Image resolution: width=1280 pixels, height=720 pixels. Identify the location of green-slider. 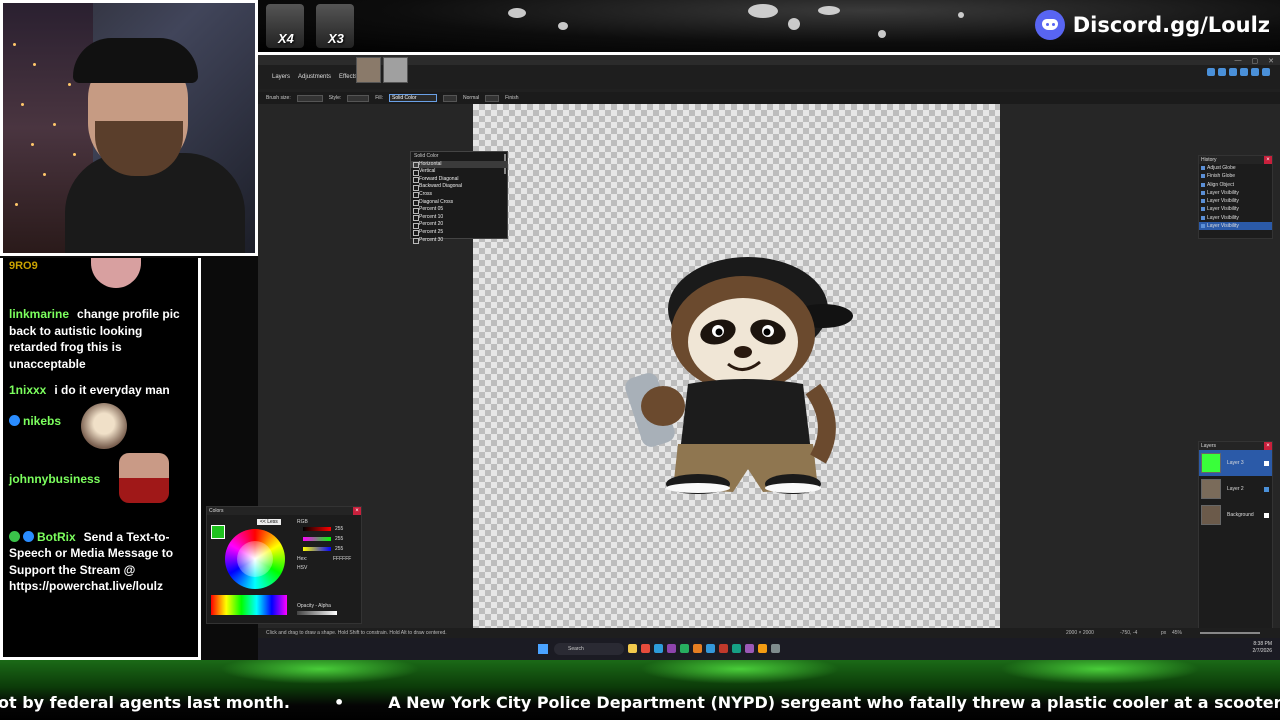
(317, 539).